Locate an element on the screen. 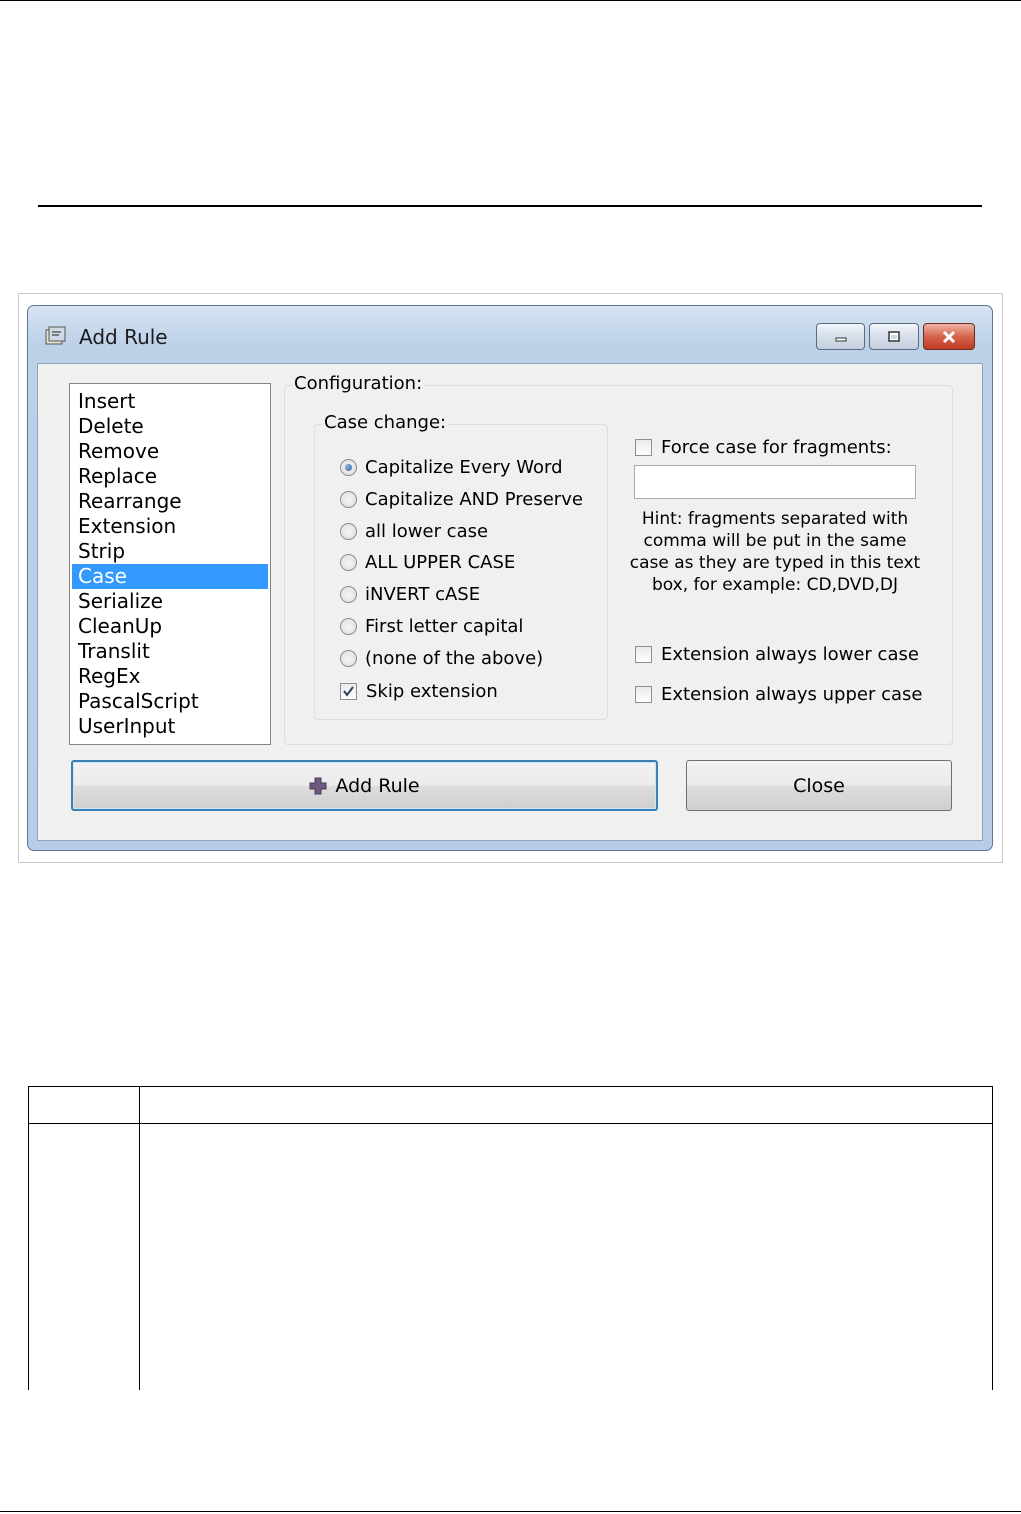 Image resolution: width=1021 pixels, height=1514 pixels. page-top-rule is located at coordinates (510, 0).